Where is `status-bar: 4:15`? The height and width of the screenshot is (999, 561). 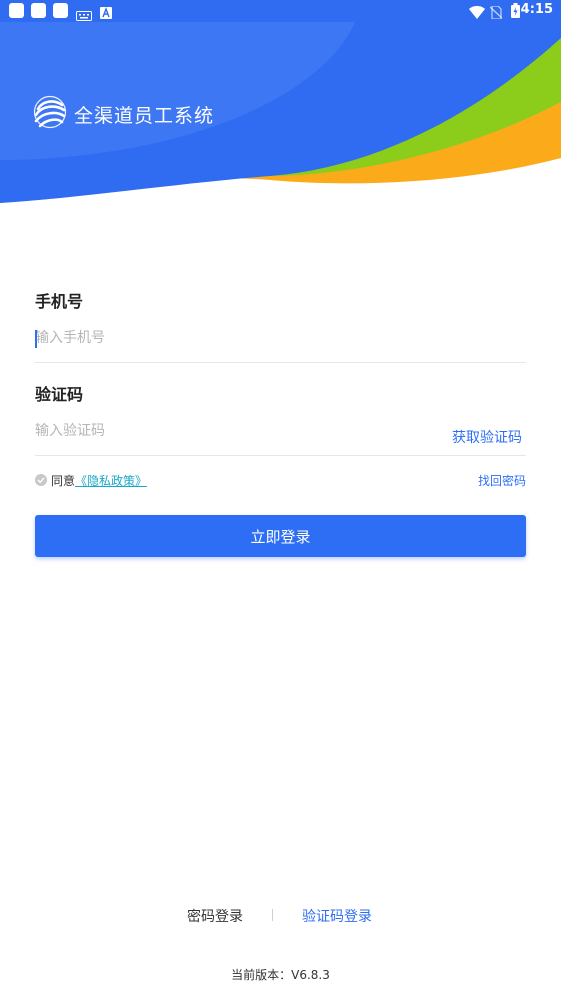 status-bar: 4:15 is located at coordinates (280, 11).